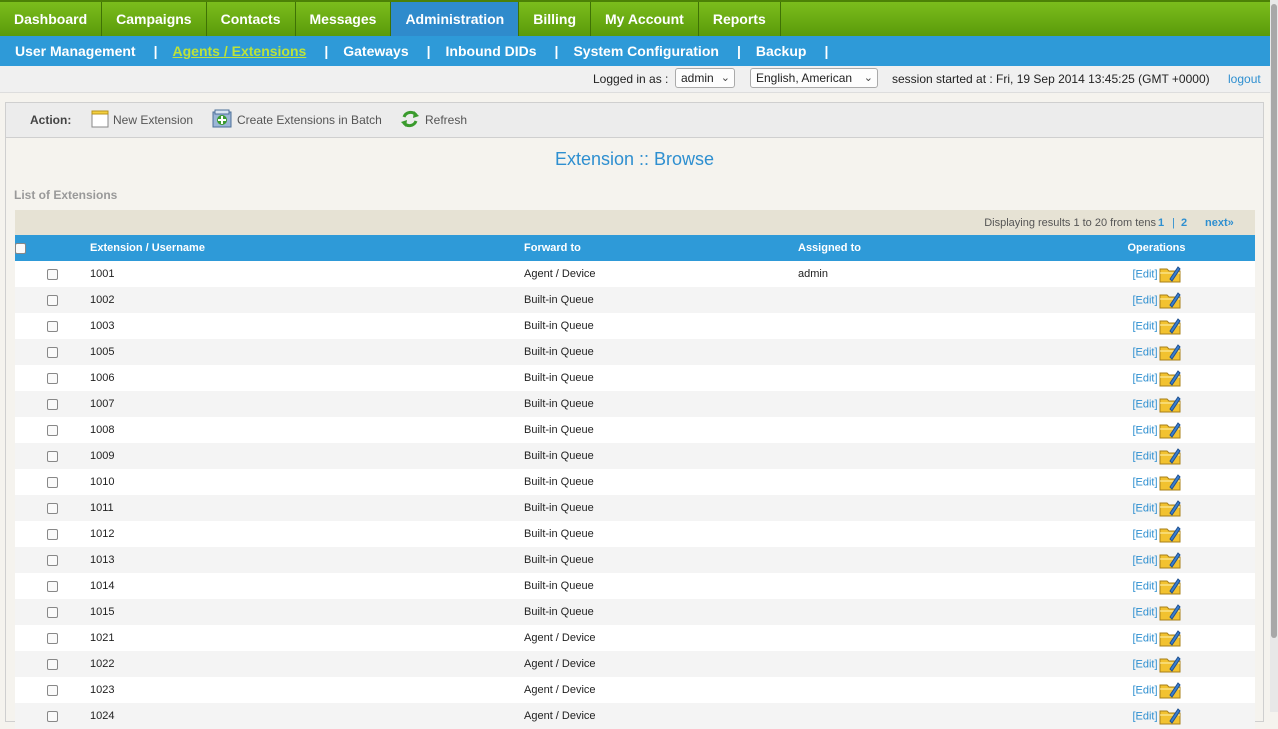 Image resolution: width=1278 pixels, height=729 pixels. I want to click on subnav-agents-extensions: Agents / Extensions, so click(232, 51).